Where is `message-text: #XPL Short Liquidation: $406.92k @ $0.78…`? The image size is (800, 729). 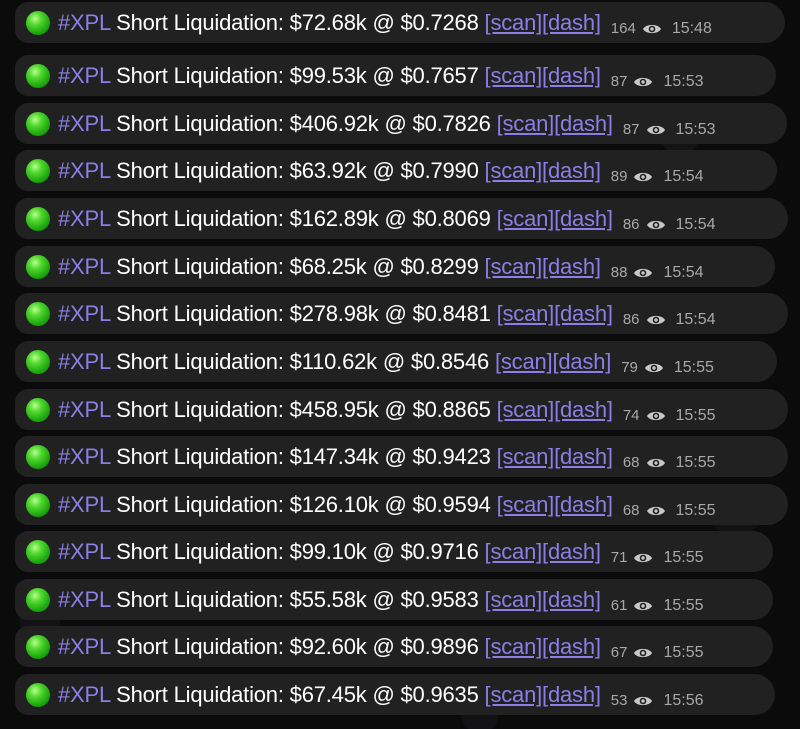
message-text: #XPL Short Liquidation: $406.92k @ $0.78… is located at coordinates (335, 124).